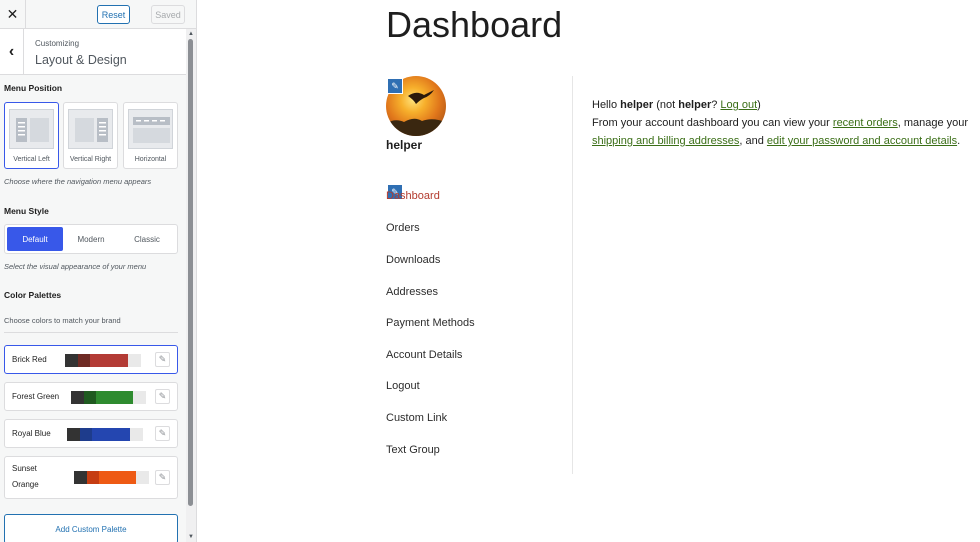 This screenshot has width=980, height=542. What do you see at coordinates (404, 145) in the screenshot?
I see `username: helper` at bounding box center [404, 145].